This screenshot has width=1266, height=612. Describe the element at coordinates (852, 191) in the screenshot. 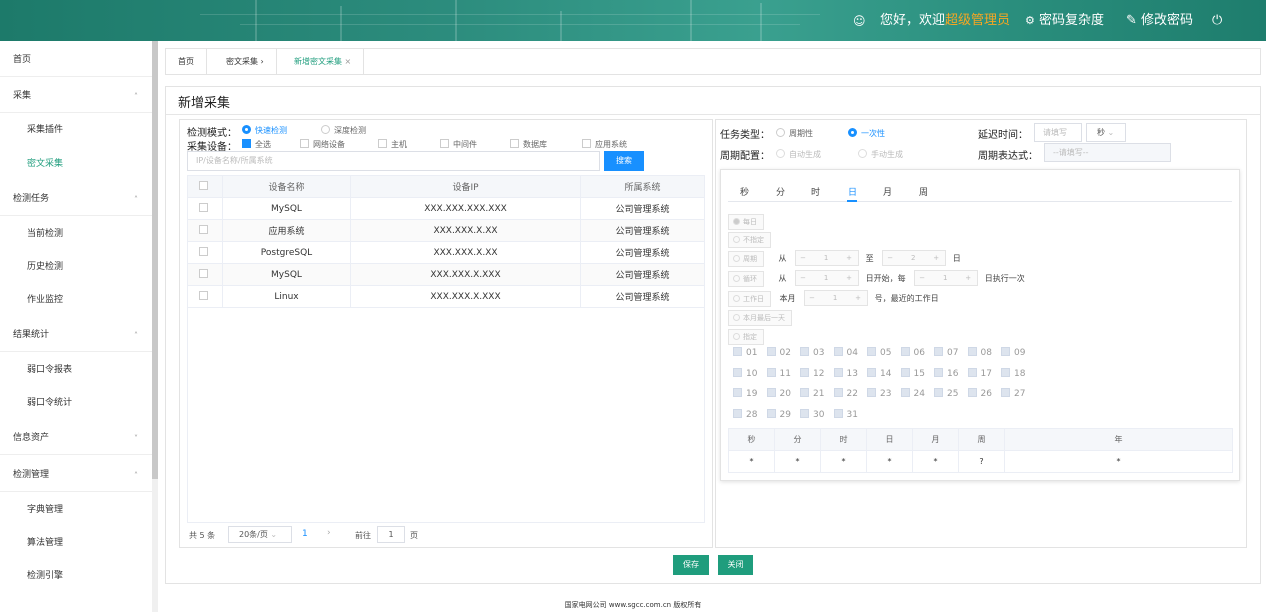

I see `cron-tab: 日` at that location.